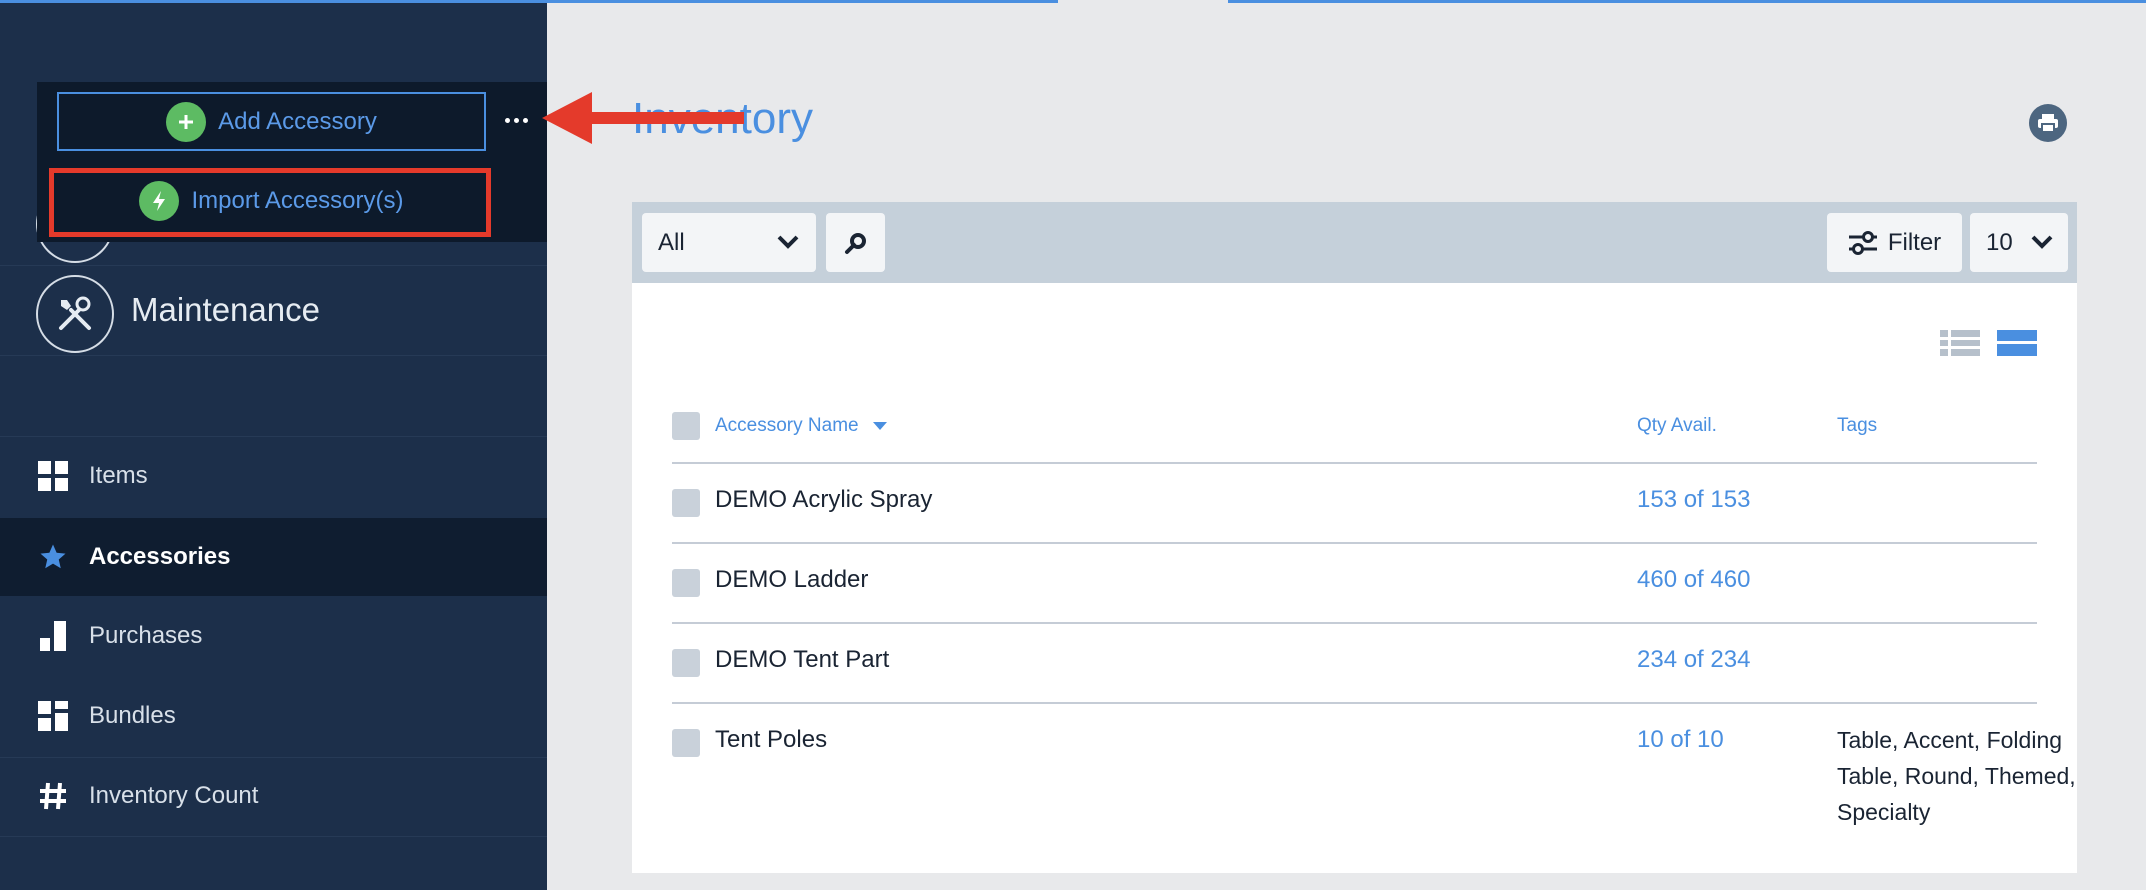 This screenshot has width=2146, height=890. What do you see at coordinates (273, 476) in the screenshot?
I see `sidebar-item-items: Items` at bounding box center [273, 476].